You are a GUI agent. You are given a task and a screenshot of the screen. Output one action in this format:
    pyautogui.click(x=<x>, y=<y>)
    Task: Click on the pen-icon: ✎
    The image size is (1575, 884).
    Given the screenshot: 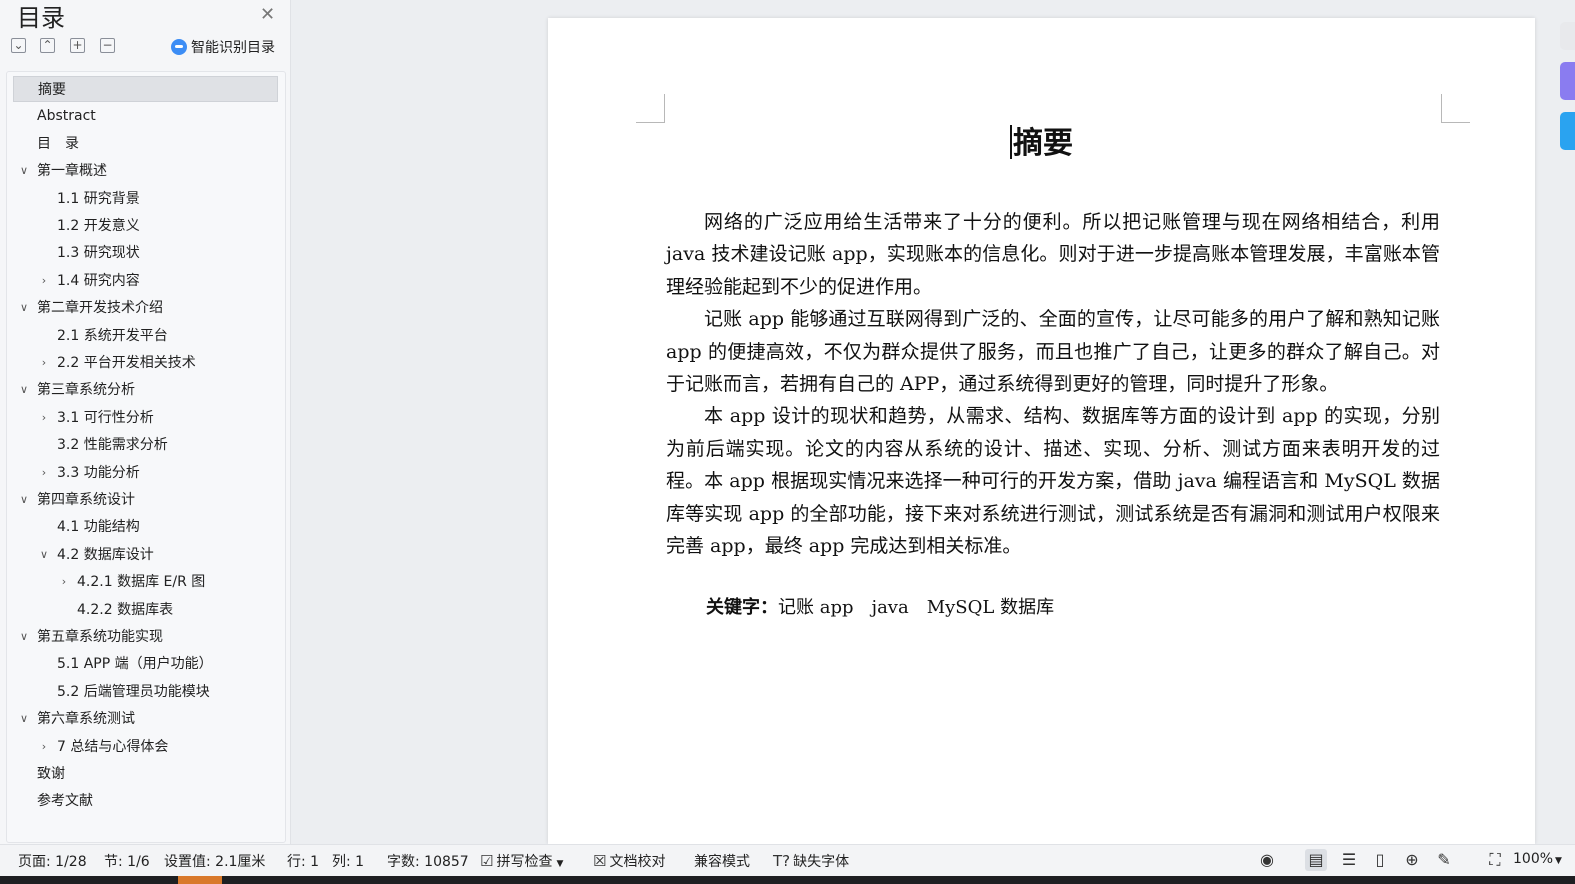 What is the action you would take?
    pyautogui.click(x=1444, y=860)
    